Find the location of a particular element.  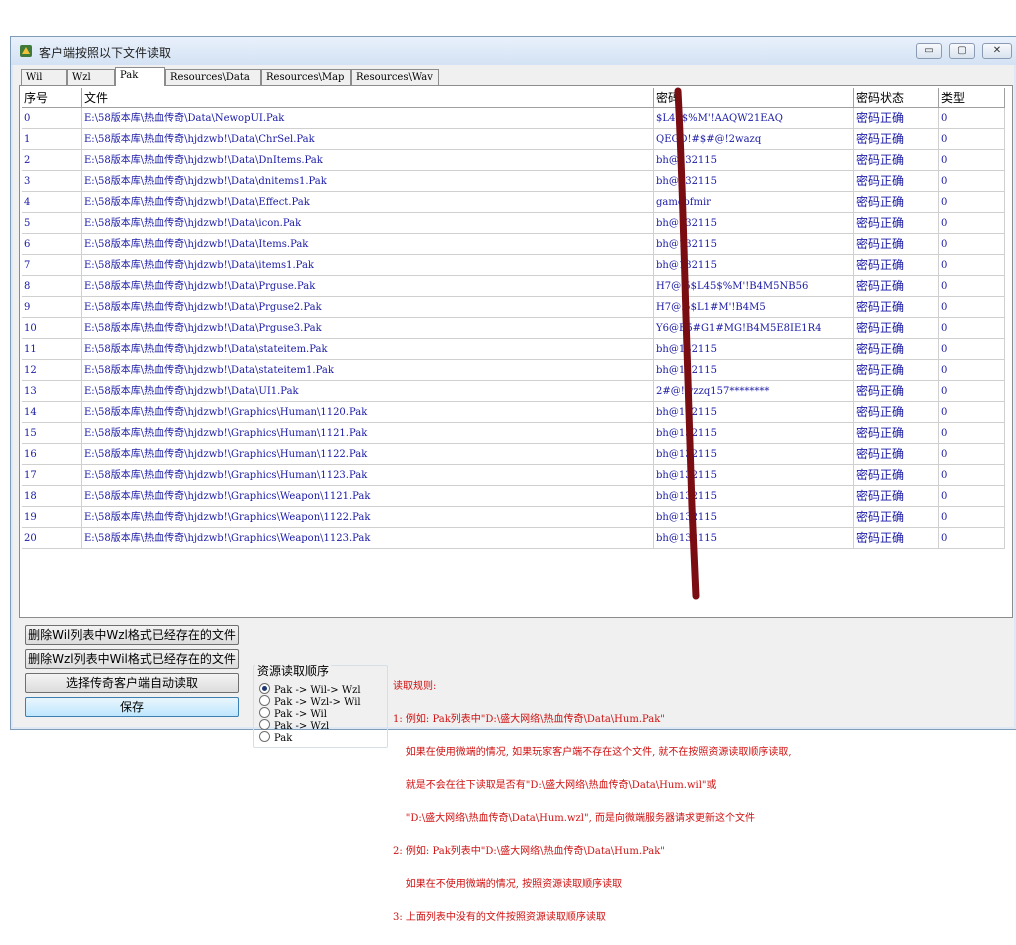

cell-password: H7@.5$L45$%M'!B4M5NB56 is located at coordinates (754, 286).